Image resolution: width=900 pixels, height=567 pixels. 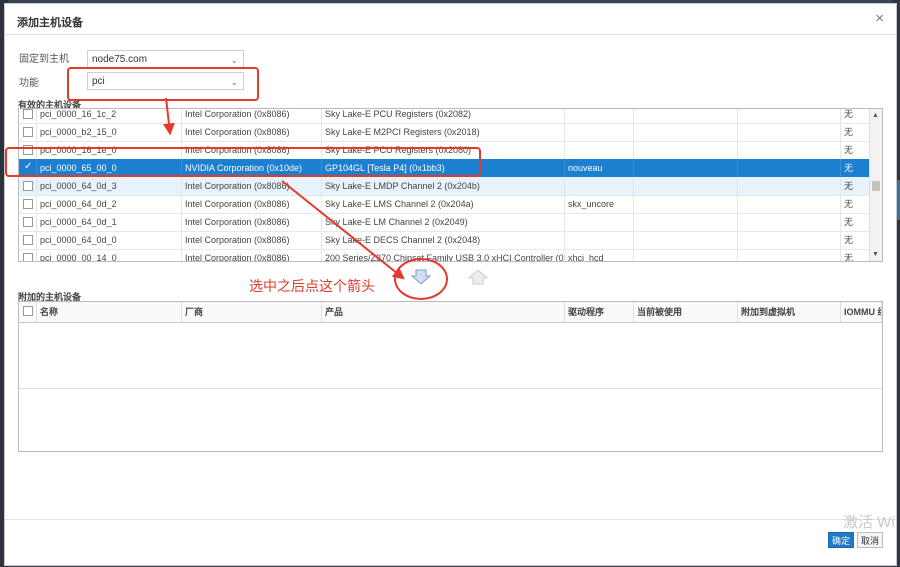 I want to click on host-select-value: node75.com, so click(x=120, y=59).